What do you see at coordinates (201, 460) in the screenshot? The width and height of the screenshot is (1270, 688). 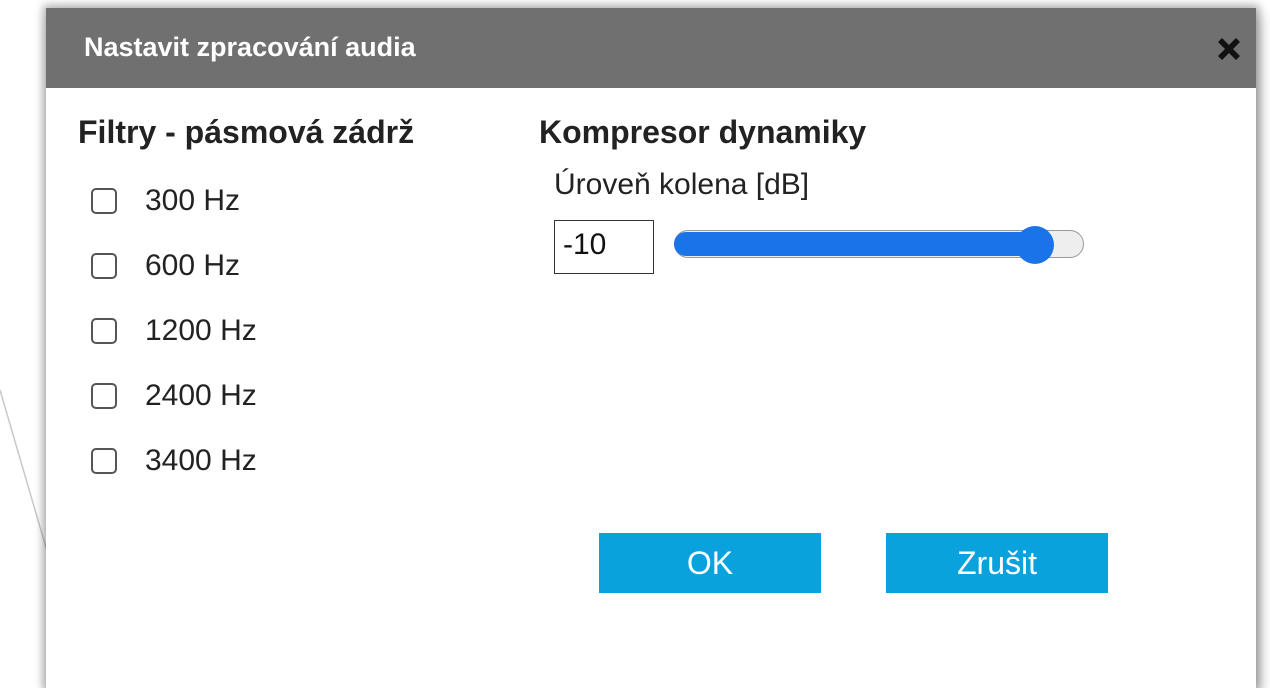 I see `filter-label-3400: 3400 Hz` at bounding box center [201, 460].